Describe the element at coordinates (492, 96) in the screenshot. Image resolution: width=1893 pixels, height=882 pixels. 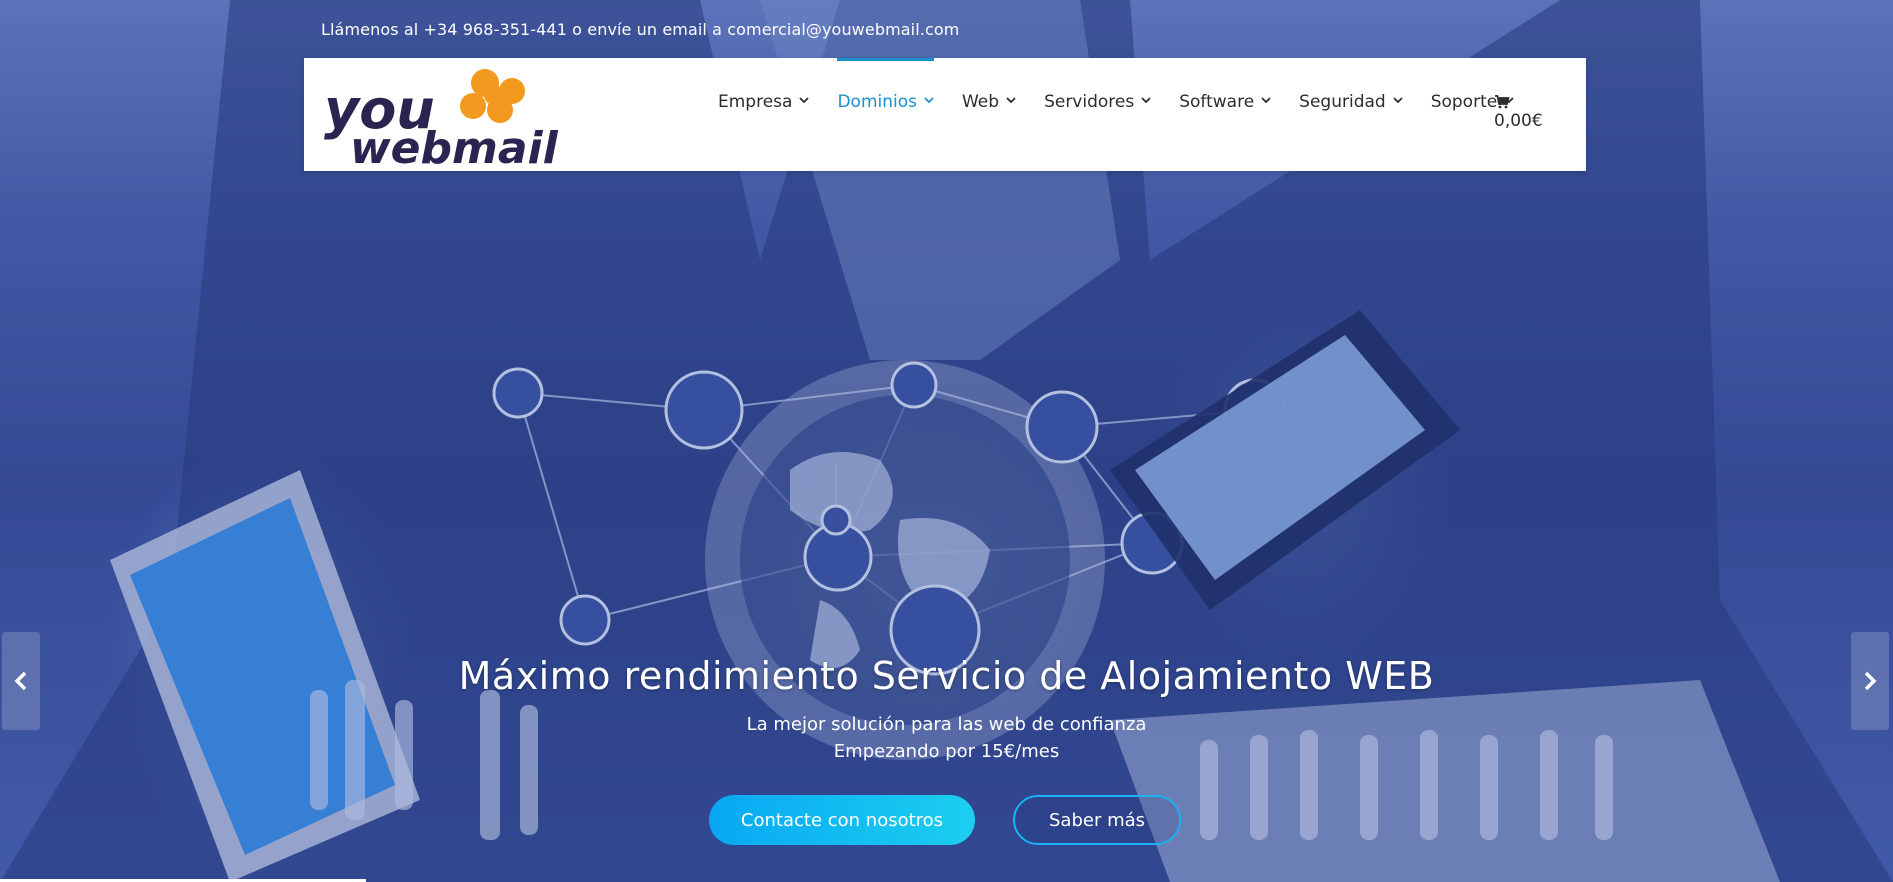
I see `flower-logo-icon` at that location.